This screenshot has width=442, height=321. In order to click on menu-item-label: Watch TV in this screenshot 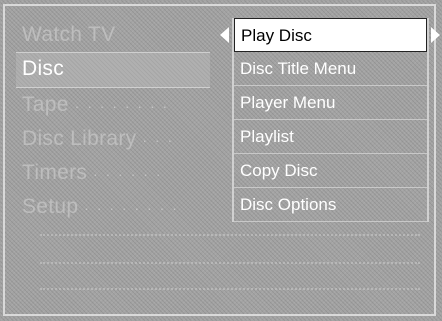, I will do `click(69, 34)`.